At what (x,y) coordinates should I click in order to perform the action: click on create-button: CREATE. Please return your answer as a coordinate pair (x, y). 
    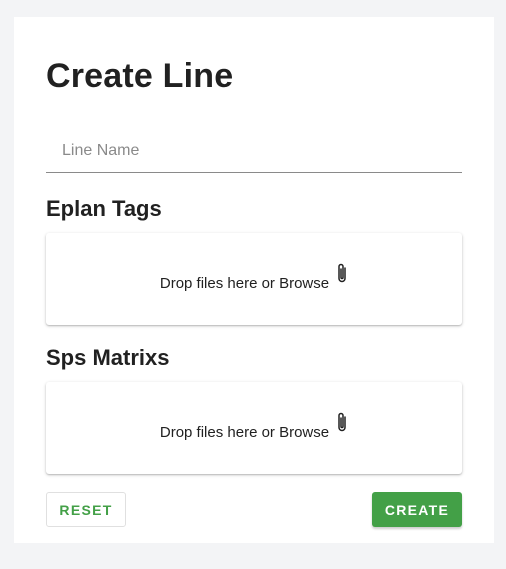
    Looking at the image, I should click on (417, 509).